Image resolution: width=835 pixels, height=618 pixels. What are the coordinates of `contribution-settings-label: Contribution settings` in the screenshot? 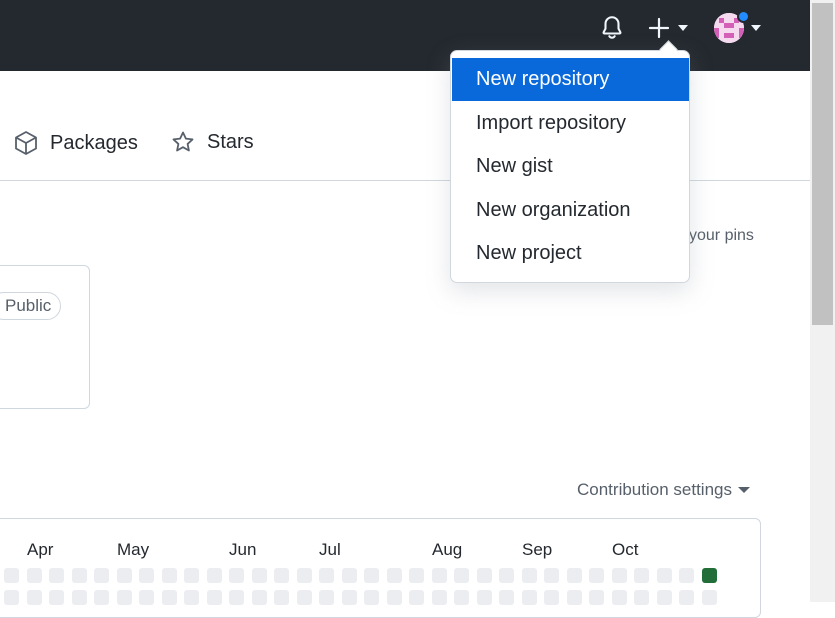 It's located at (654, 489).